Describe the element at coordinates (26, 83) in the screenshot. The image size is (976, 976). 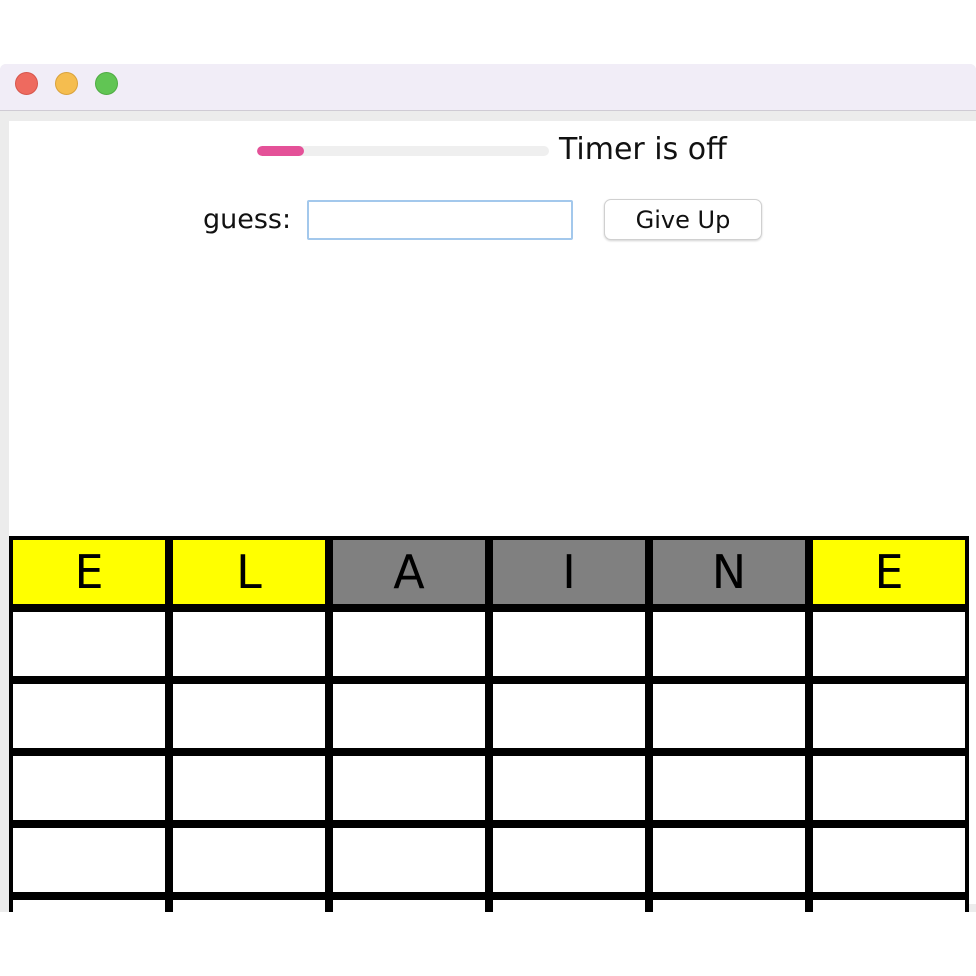
I see `close-window-icon` at that location.